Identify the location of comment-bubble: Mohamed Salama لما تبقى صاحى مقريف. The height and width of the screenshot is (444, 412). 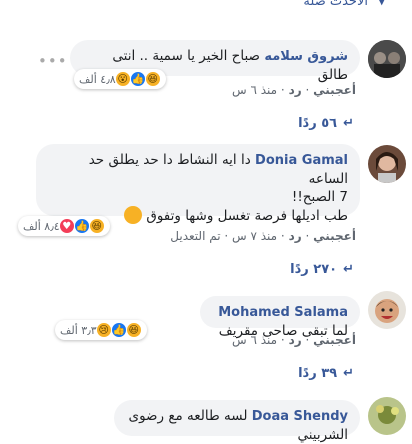
(280, 317).